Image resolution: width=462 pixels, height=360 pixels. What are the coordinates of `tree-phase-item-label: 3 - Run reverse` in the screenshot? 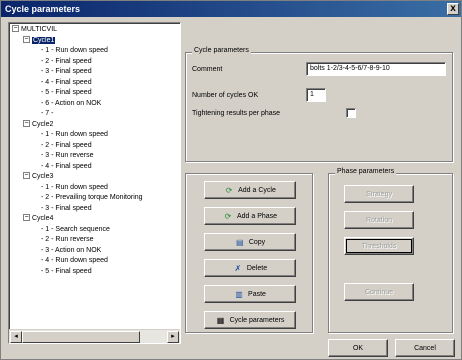 It's located at (69, 155).